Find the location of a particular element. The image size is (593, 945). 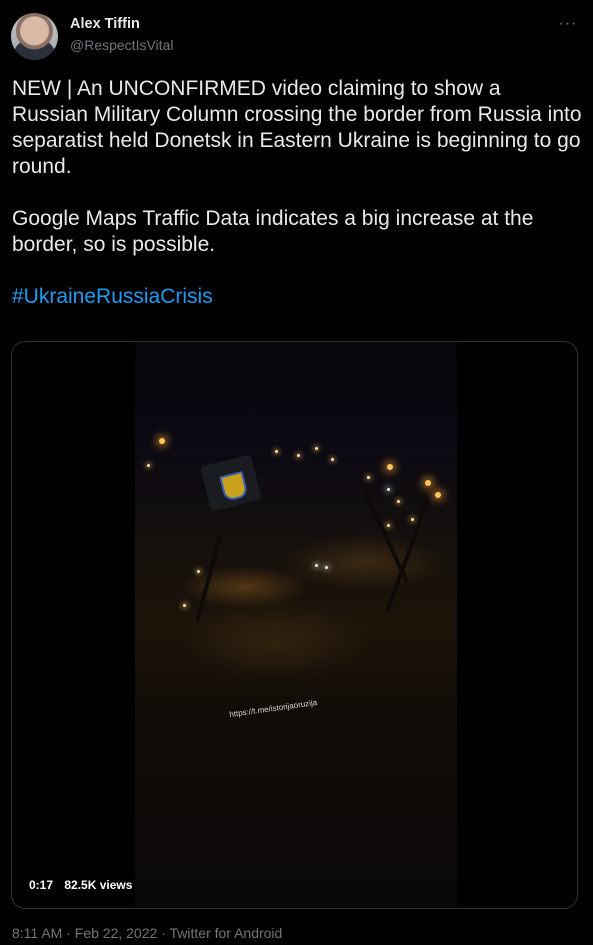

tweet-source: Twitter for Android is located at coordinates (226, 933).